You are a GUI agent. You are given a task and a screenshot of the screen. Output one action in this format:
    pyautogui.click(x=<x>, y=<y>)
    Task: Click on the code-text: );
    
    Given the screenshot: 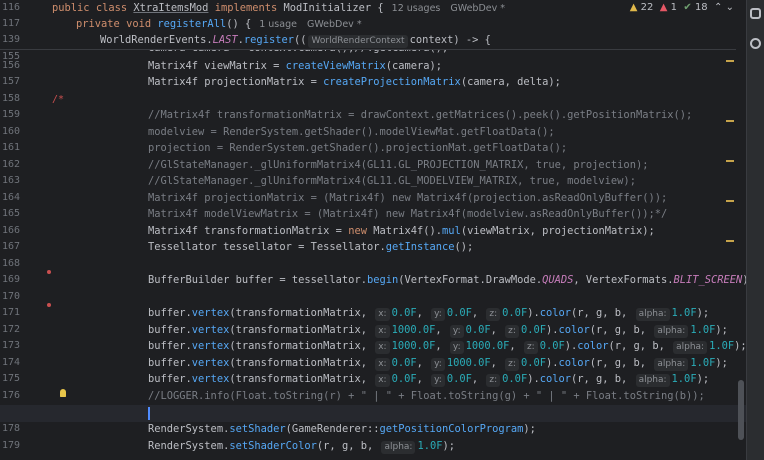 What is the action you would take?
    pyautogui.click(x=449, y=446)
    